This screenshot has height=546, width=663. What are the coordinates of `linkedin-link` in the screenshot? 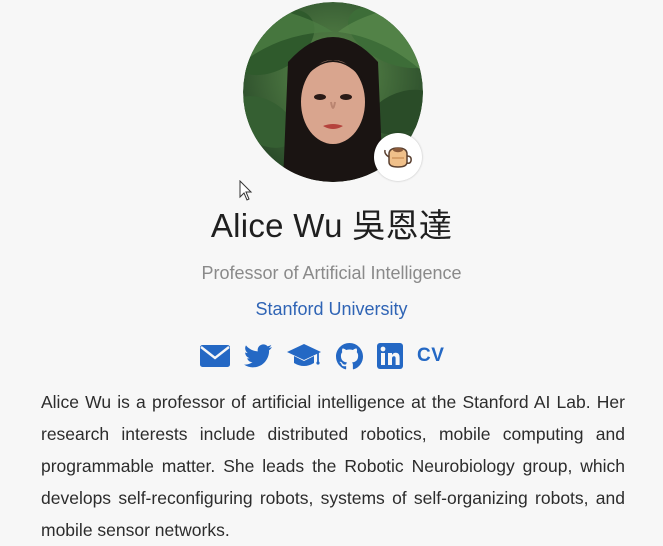 It's located at (390, 356).